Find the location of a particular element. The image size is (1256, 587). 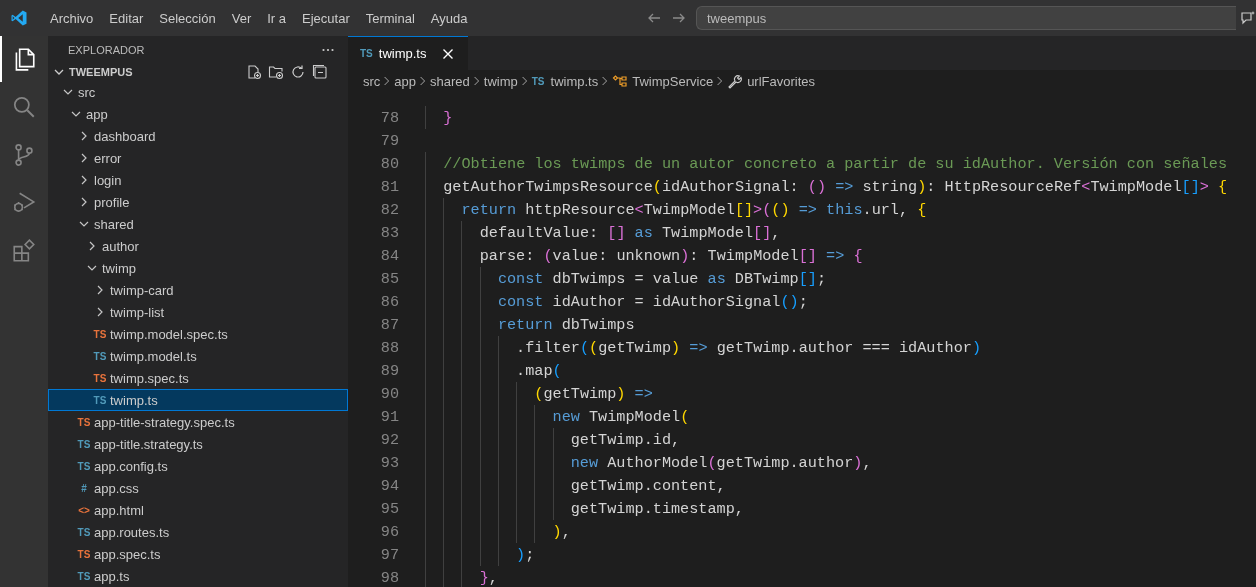

tree-item: TS app.ts is located at coordinates (198, 576).